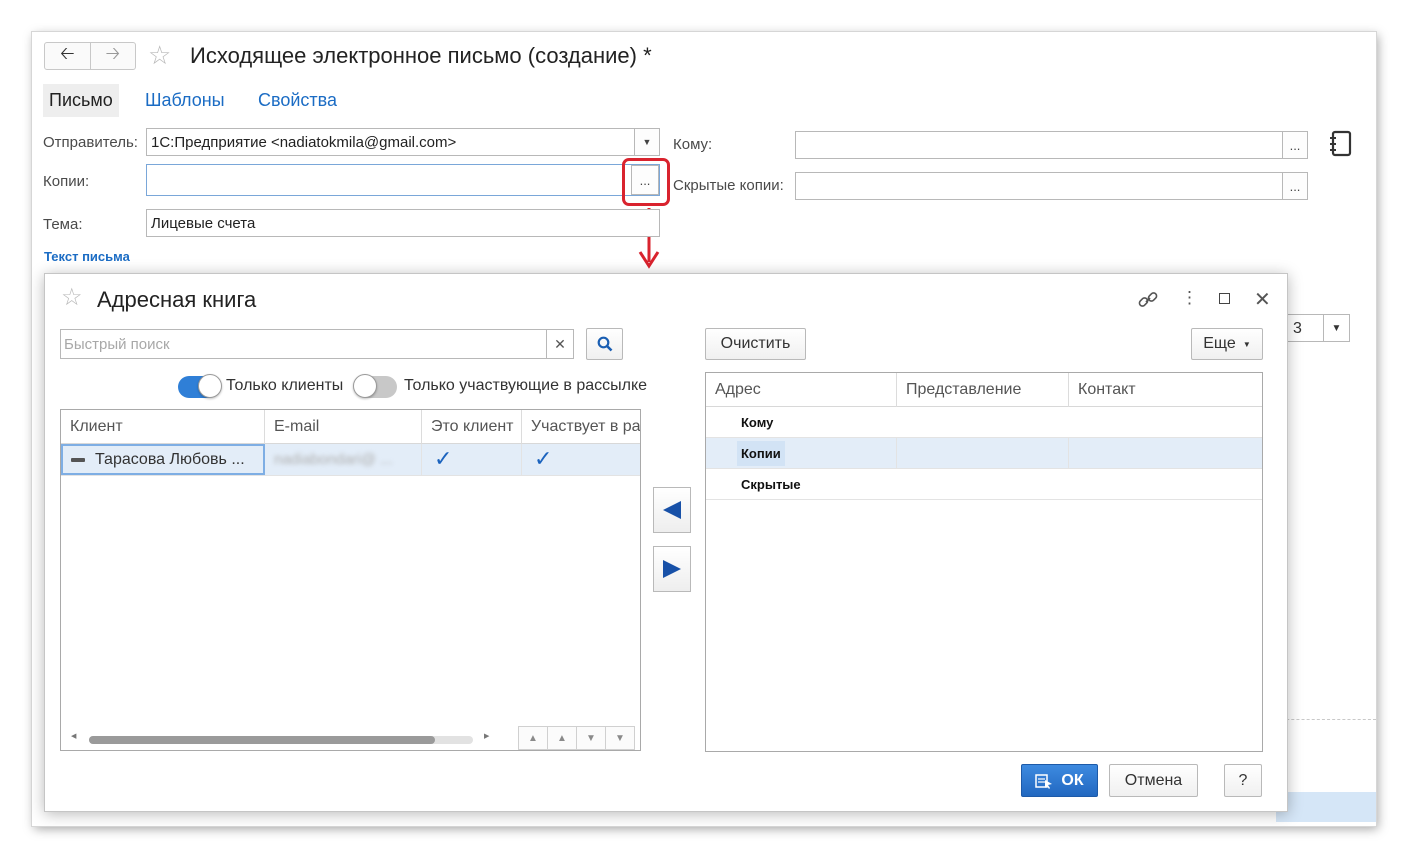  I want to click on col-participates: Участвует в ра, so click(581, 427).